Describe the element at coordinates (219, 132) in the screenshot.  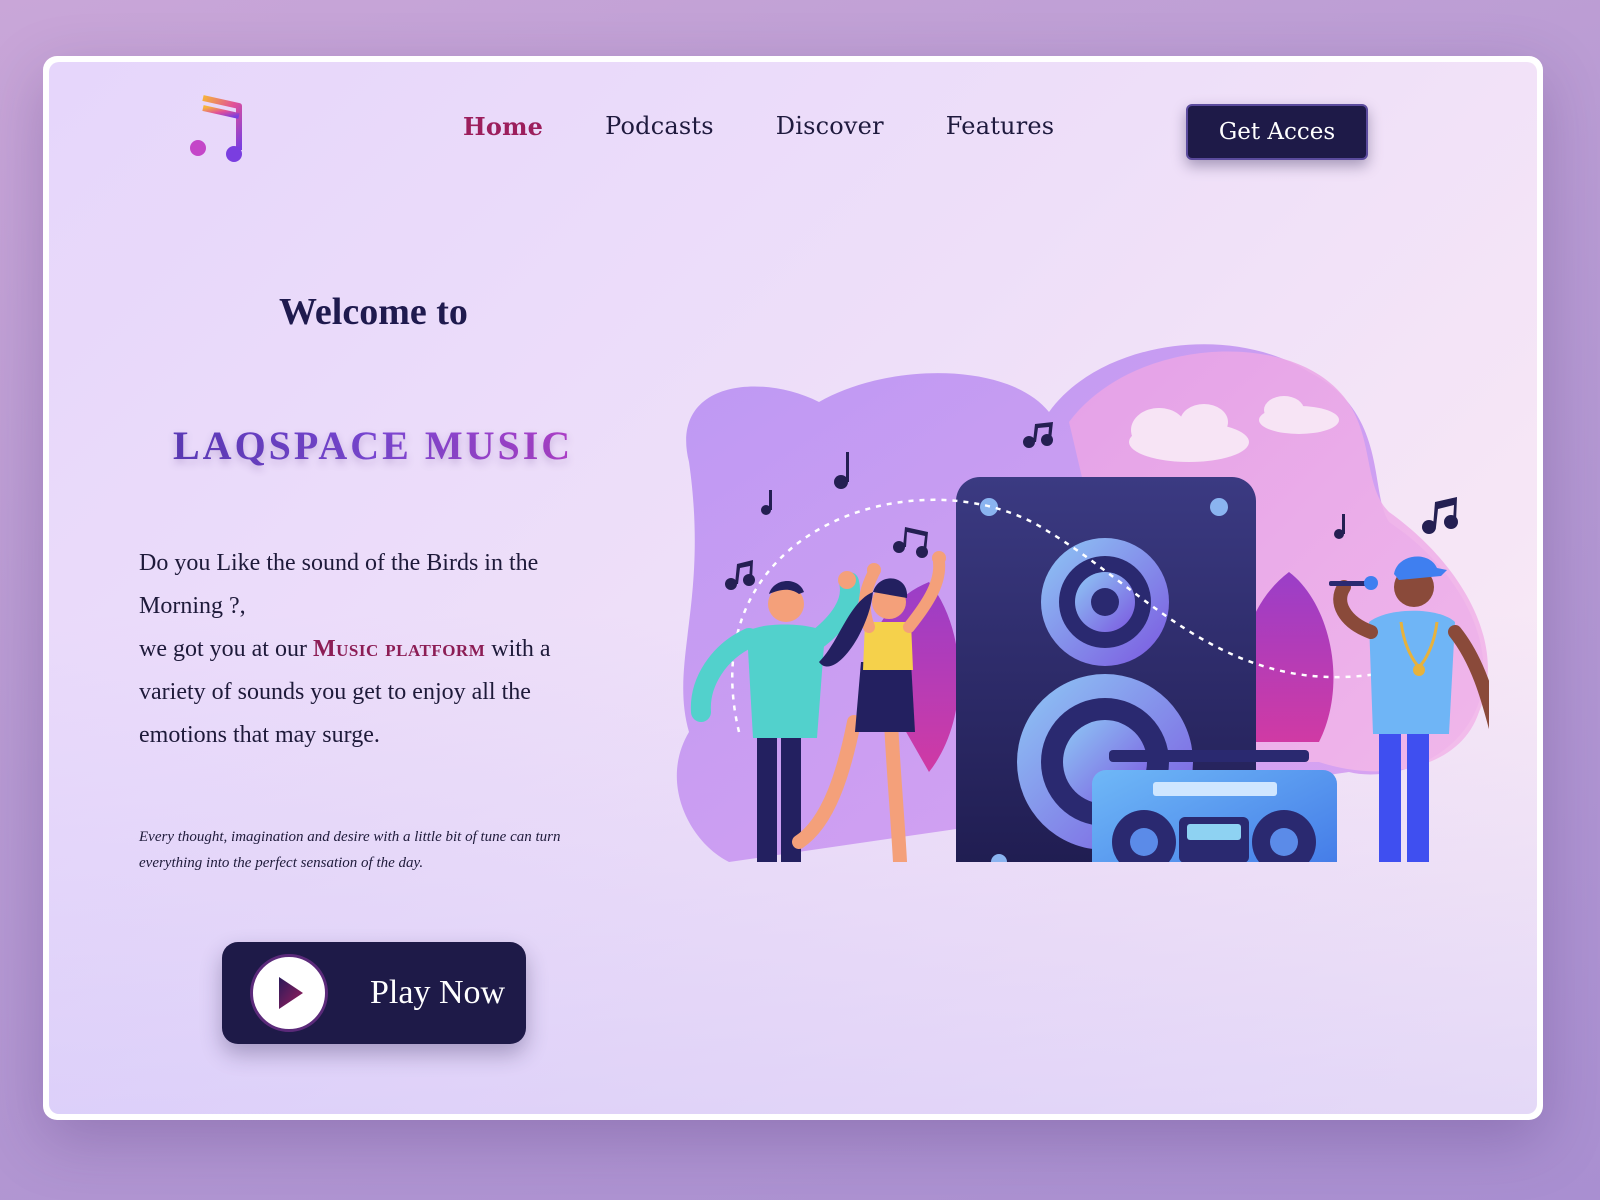
I see `music-note-icon` at that location.